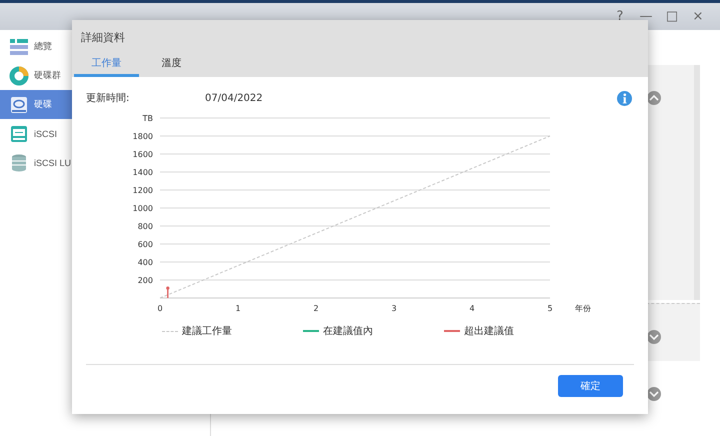  I want to click on x-tick-label: 5, so click(550, 308).